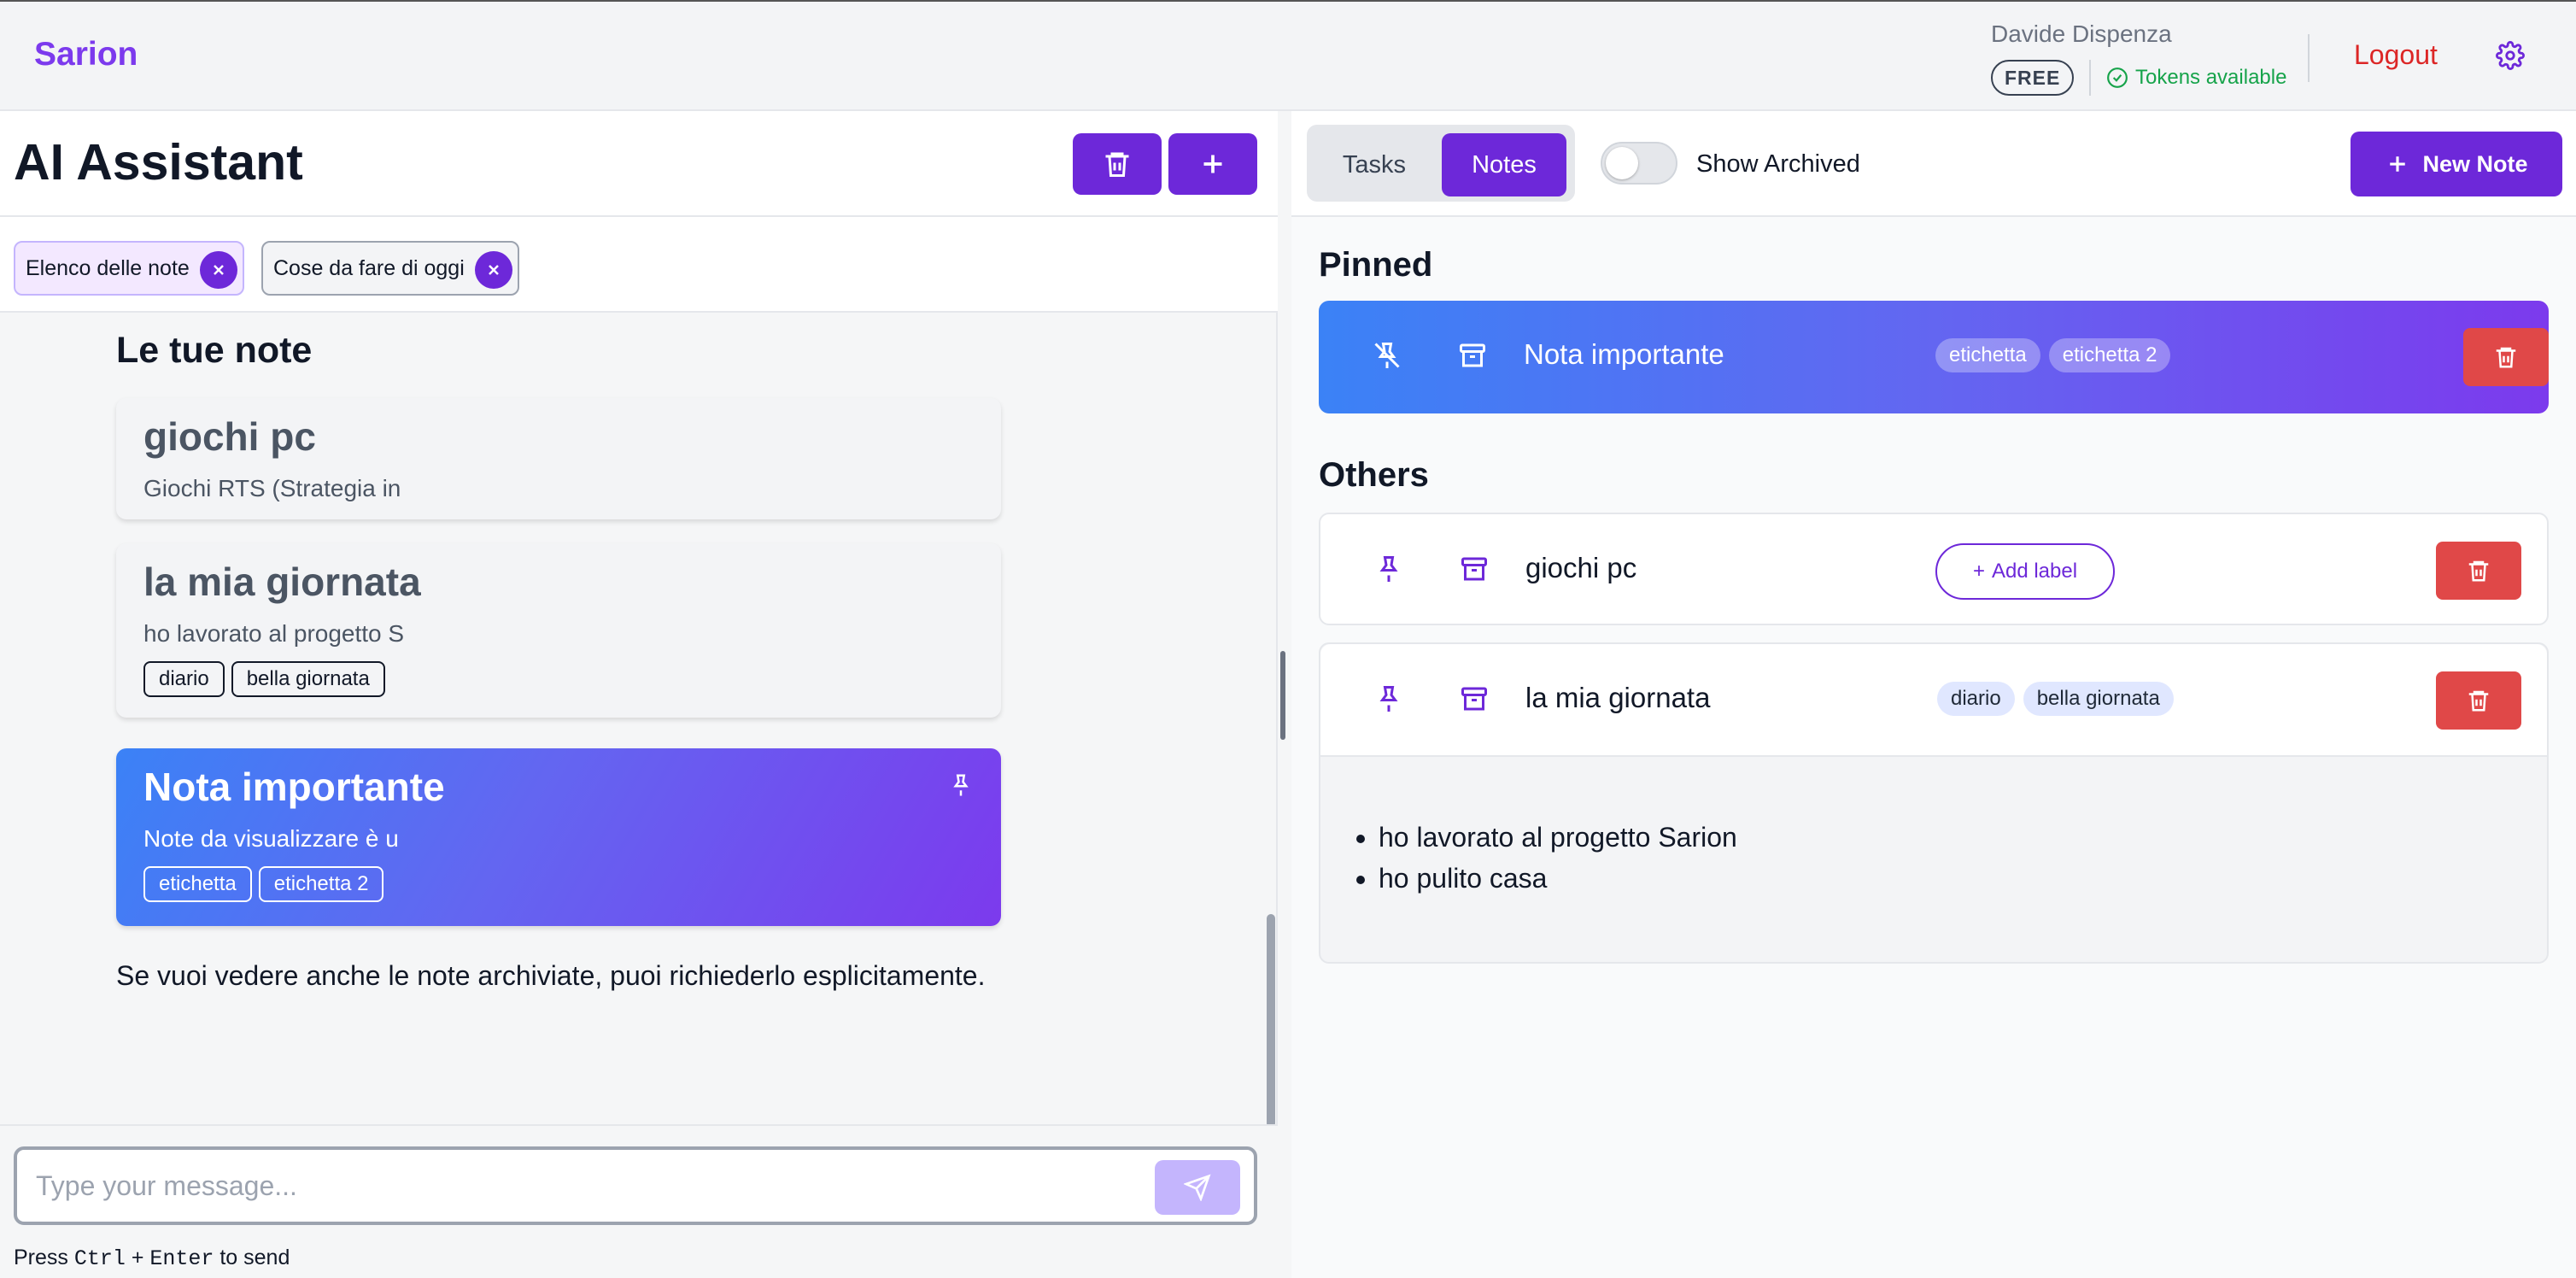 This screenshot has height=1278, width=2576. What do you see at coordinates (1934, 569) in the screenshot?
I see `note-row: giochi pc + Add label` at bounding box center [1934, 569].